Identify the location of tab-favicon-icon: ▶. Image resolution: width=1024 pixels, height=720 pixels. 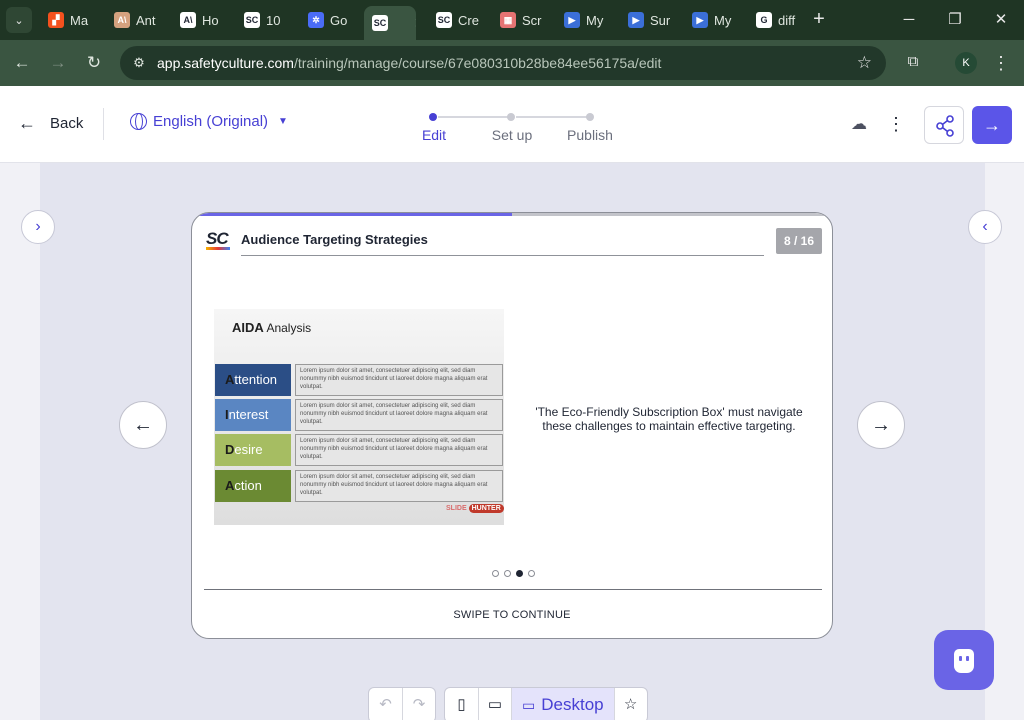
(700, 20).